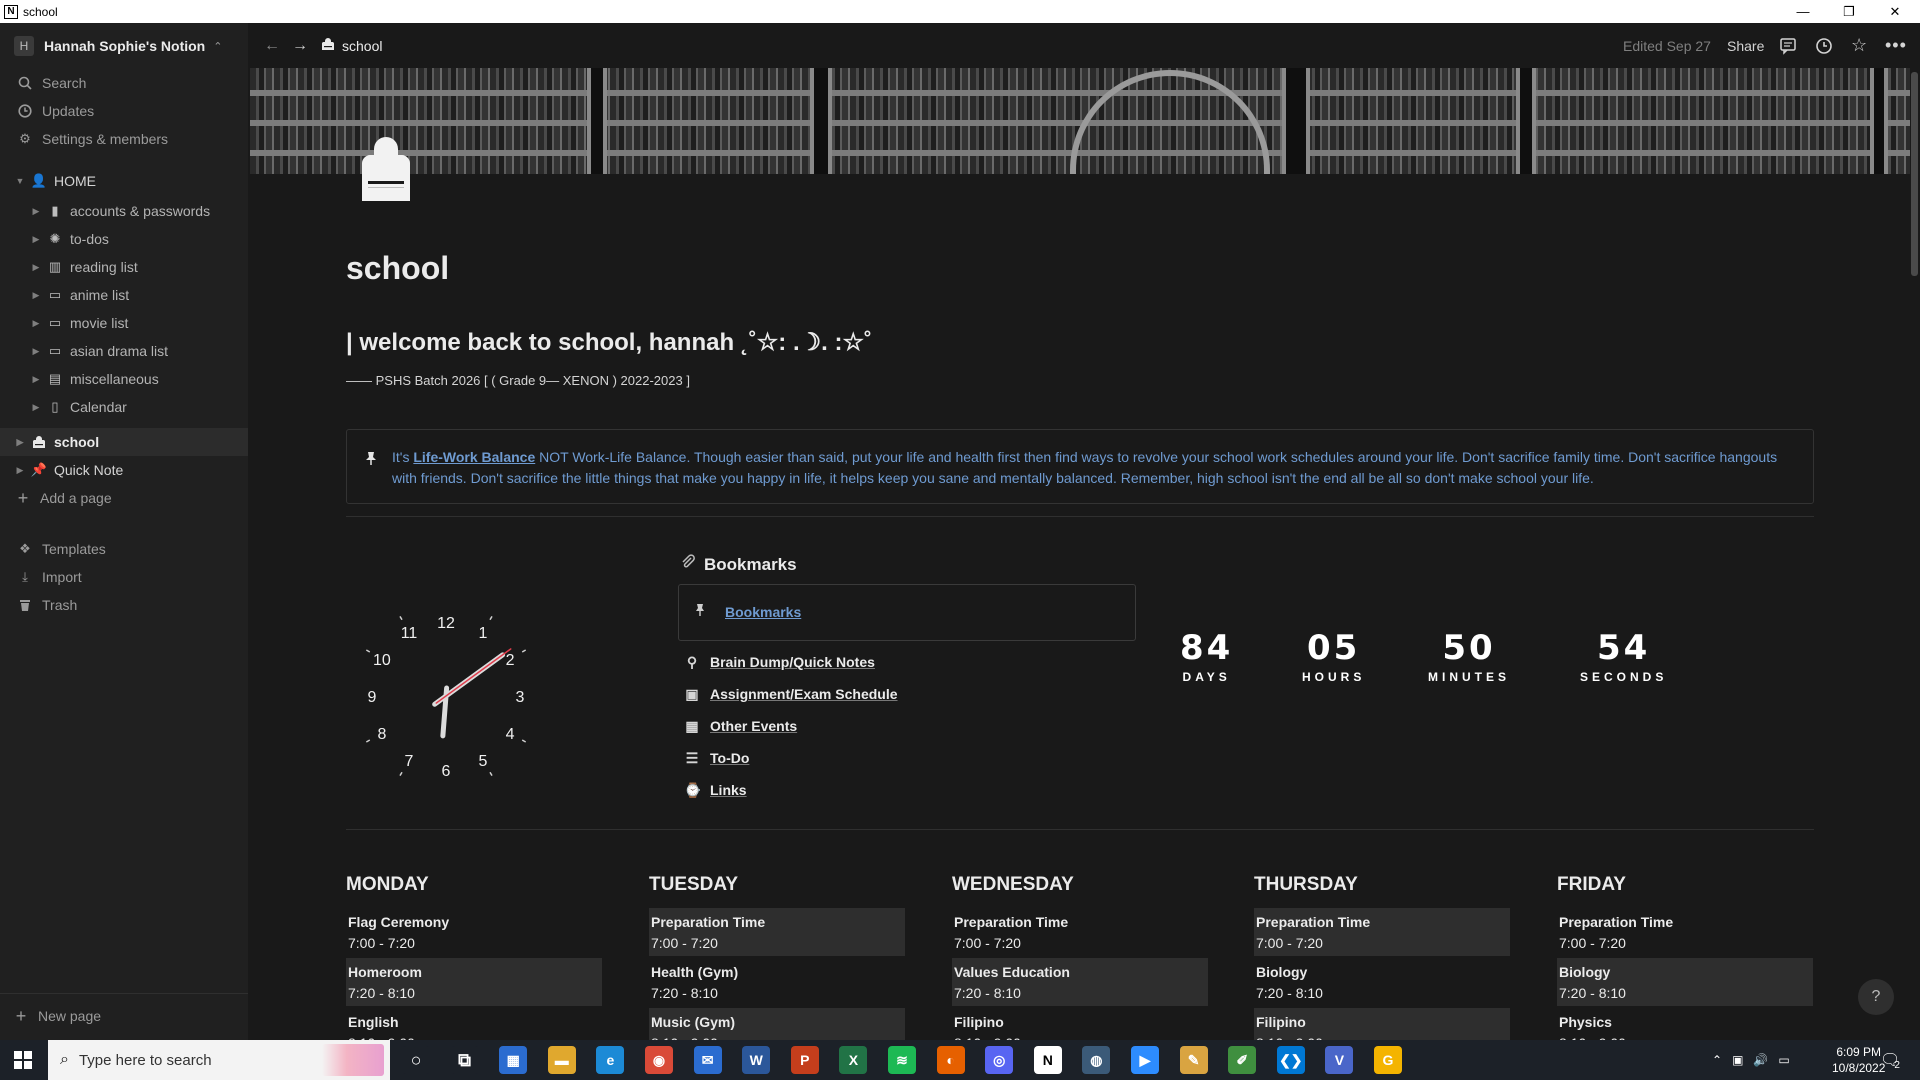  Describe the element at coordinates (124, 442) in the screenshot. I see `sidebar-item-school: ▶ school` at that location.